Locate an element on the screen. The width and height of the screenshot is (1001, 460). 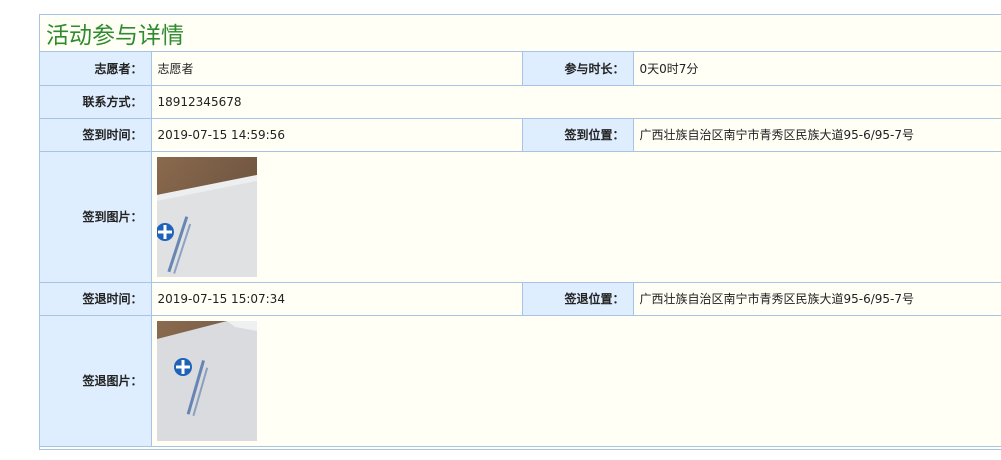
table-row: 联系方式： 18912345678 is located at coordinates (520, 102).